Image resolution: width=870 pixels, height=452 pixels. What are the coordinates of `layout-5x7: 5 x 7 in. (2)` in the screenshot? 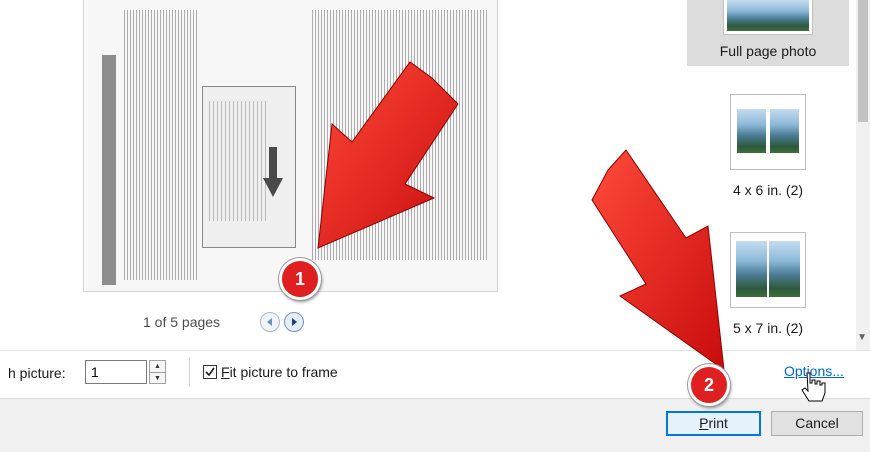 It's located at (768, 287).